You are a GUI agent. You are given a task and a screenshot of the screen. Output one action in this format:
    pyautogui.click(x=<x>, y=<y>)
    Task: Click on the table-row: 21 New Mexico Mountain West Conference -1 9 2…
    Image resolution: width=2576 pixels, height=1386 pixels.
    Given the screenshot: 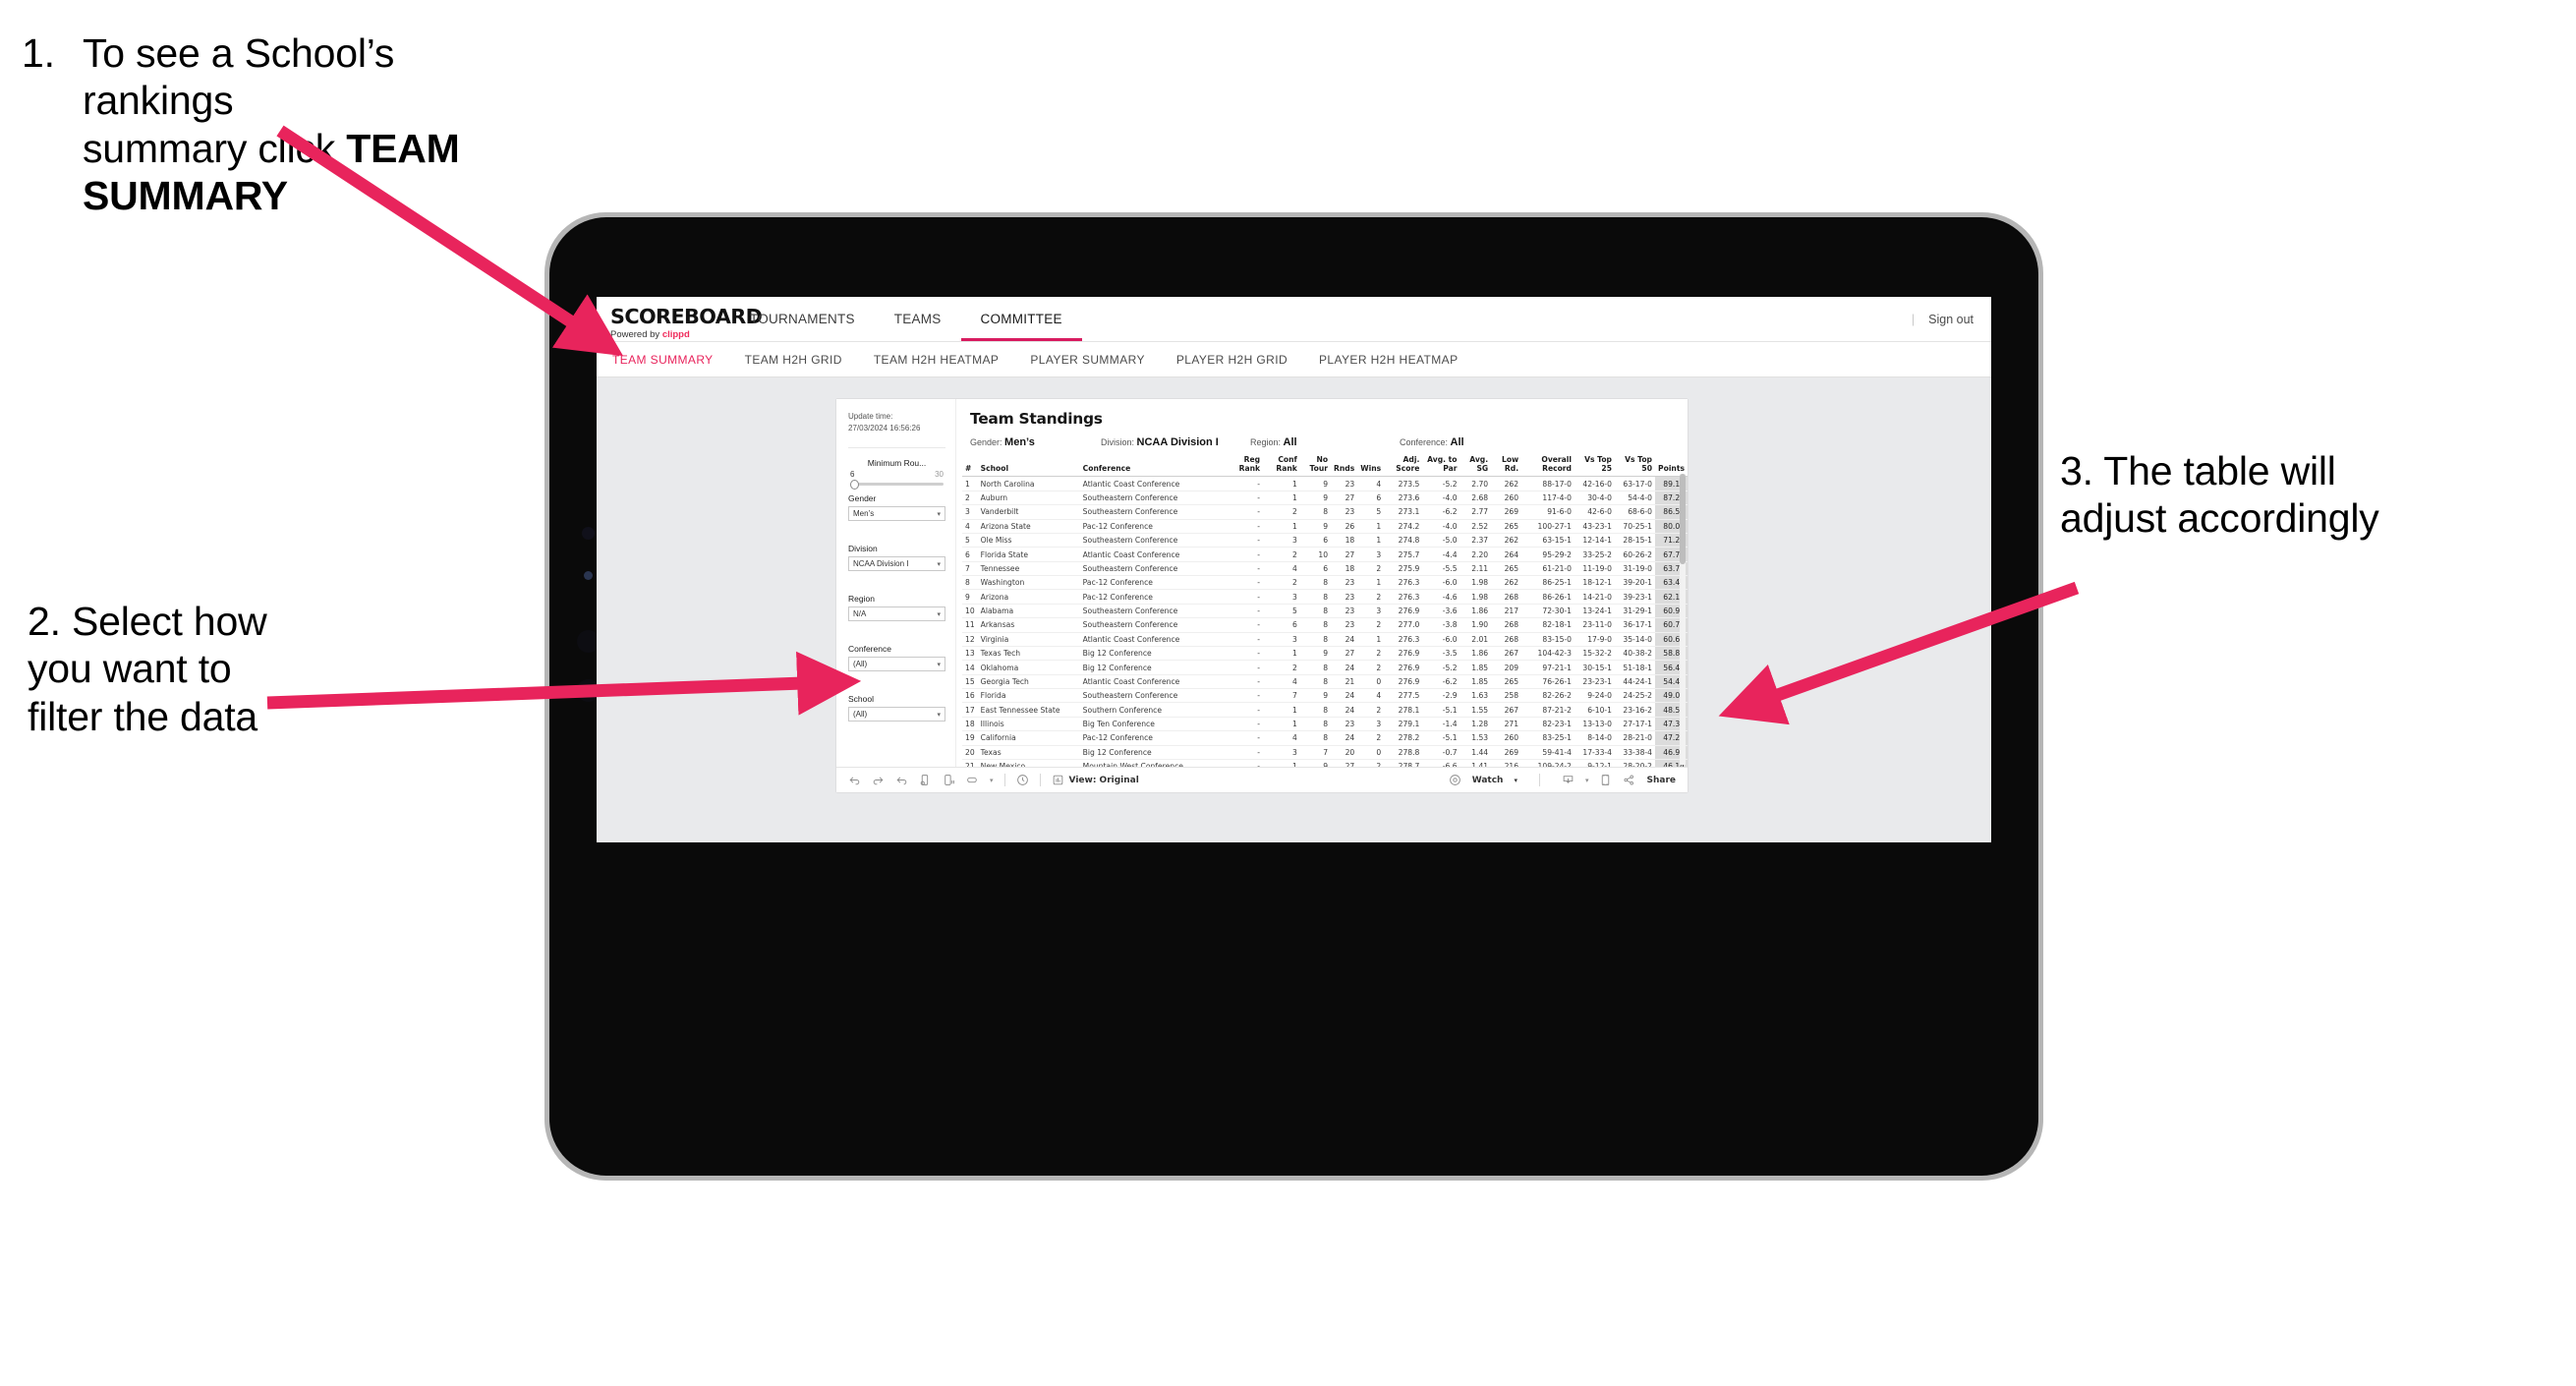 What is the action you would take?
    pyautogui.click(x=1325, y=763)
    